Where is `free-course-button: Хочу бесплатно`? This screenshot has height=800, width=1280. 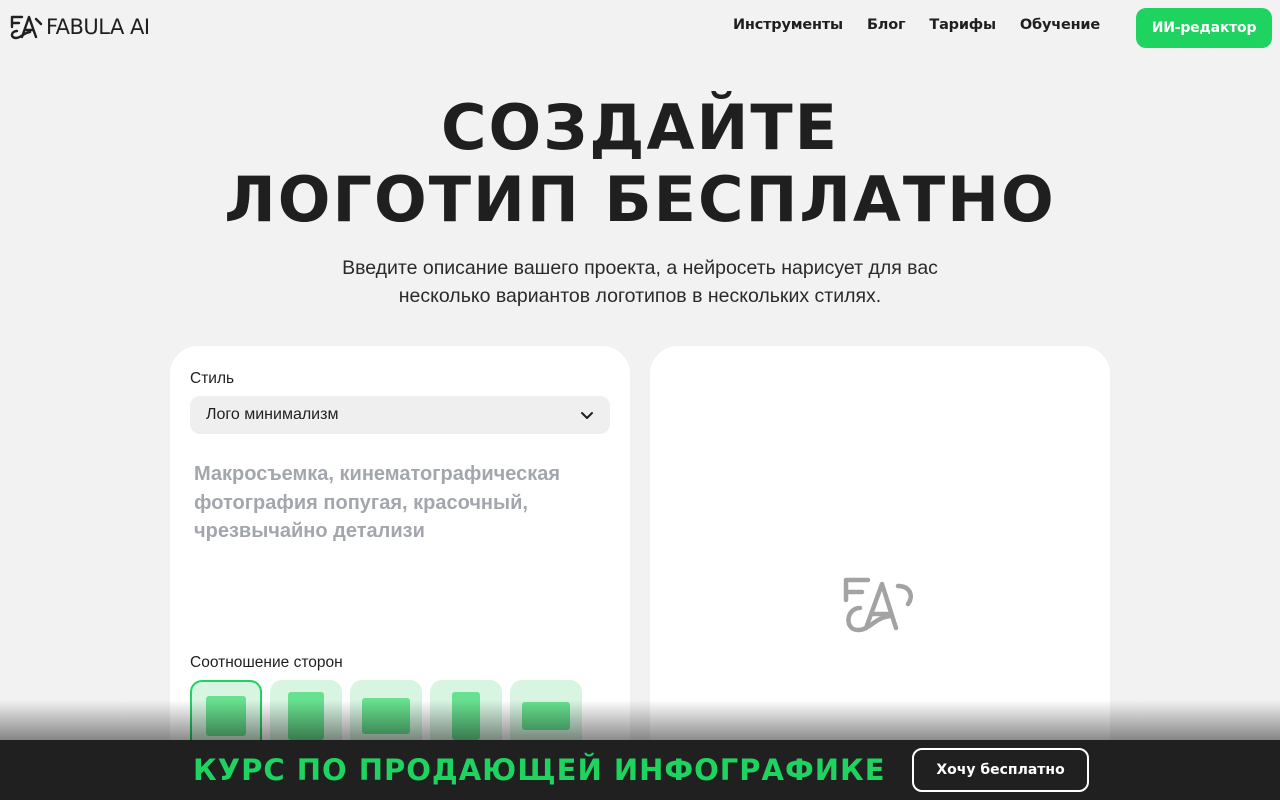 free-course-button: Хочу бесплатно is located at coordinates (1000, 770).